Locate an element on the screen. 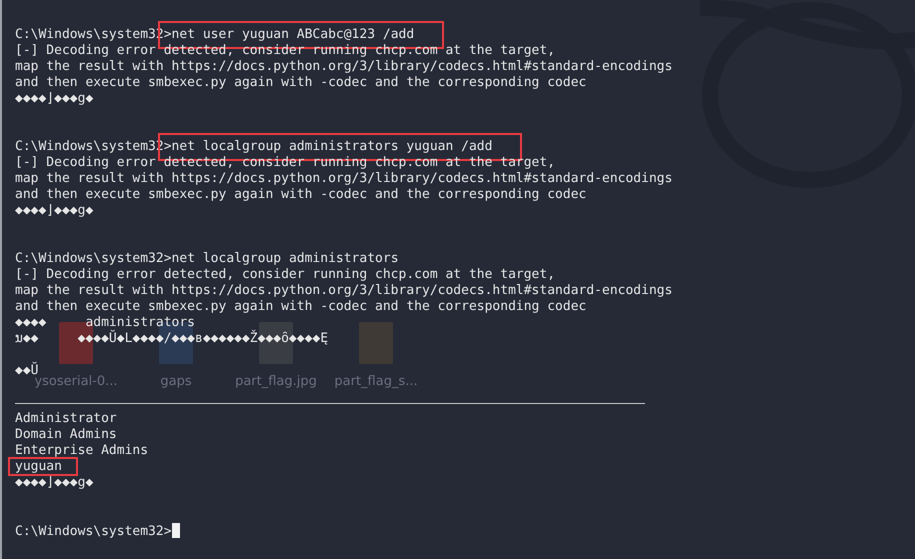  desktop-icon-label: part_flag.jpg is located at coordinates (276, 381).